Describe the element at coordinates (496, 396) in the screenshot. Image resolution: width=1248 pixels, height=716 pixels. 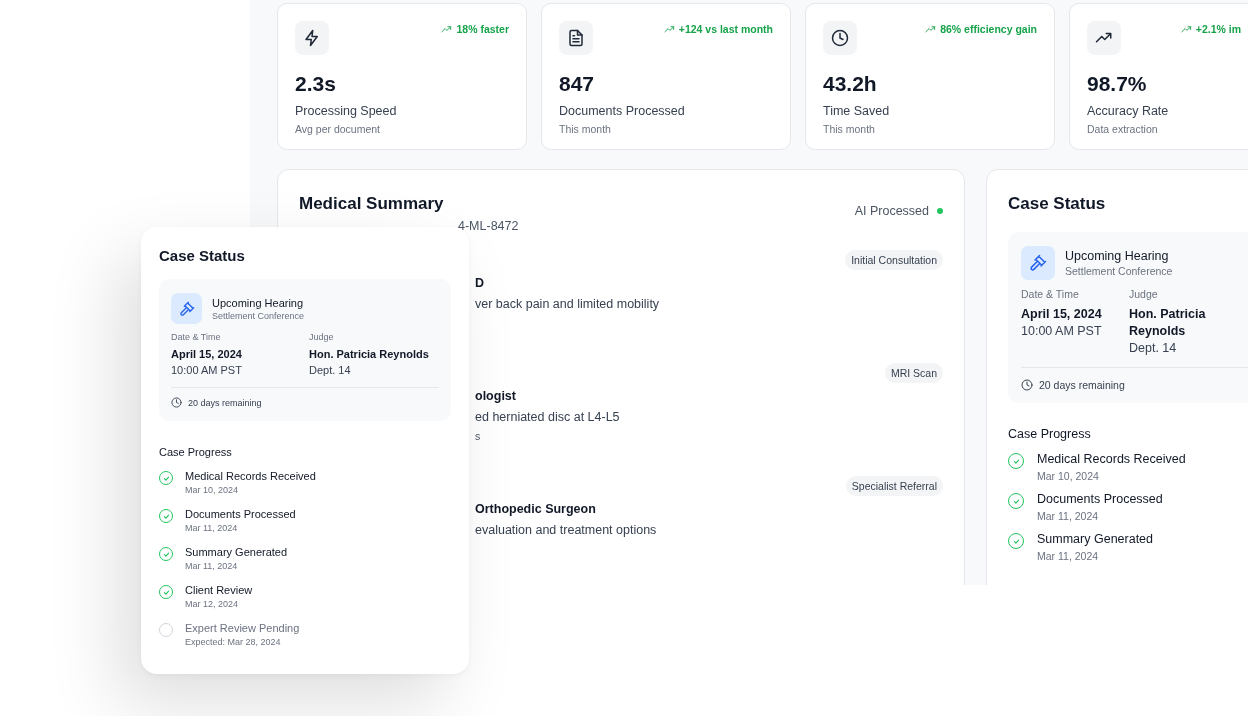
I see `entry-title: ologist` at that location.